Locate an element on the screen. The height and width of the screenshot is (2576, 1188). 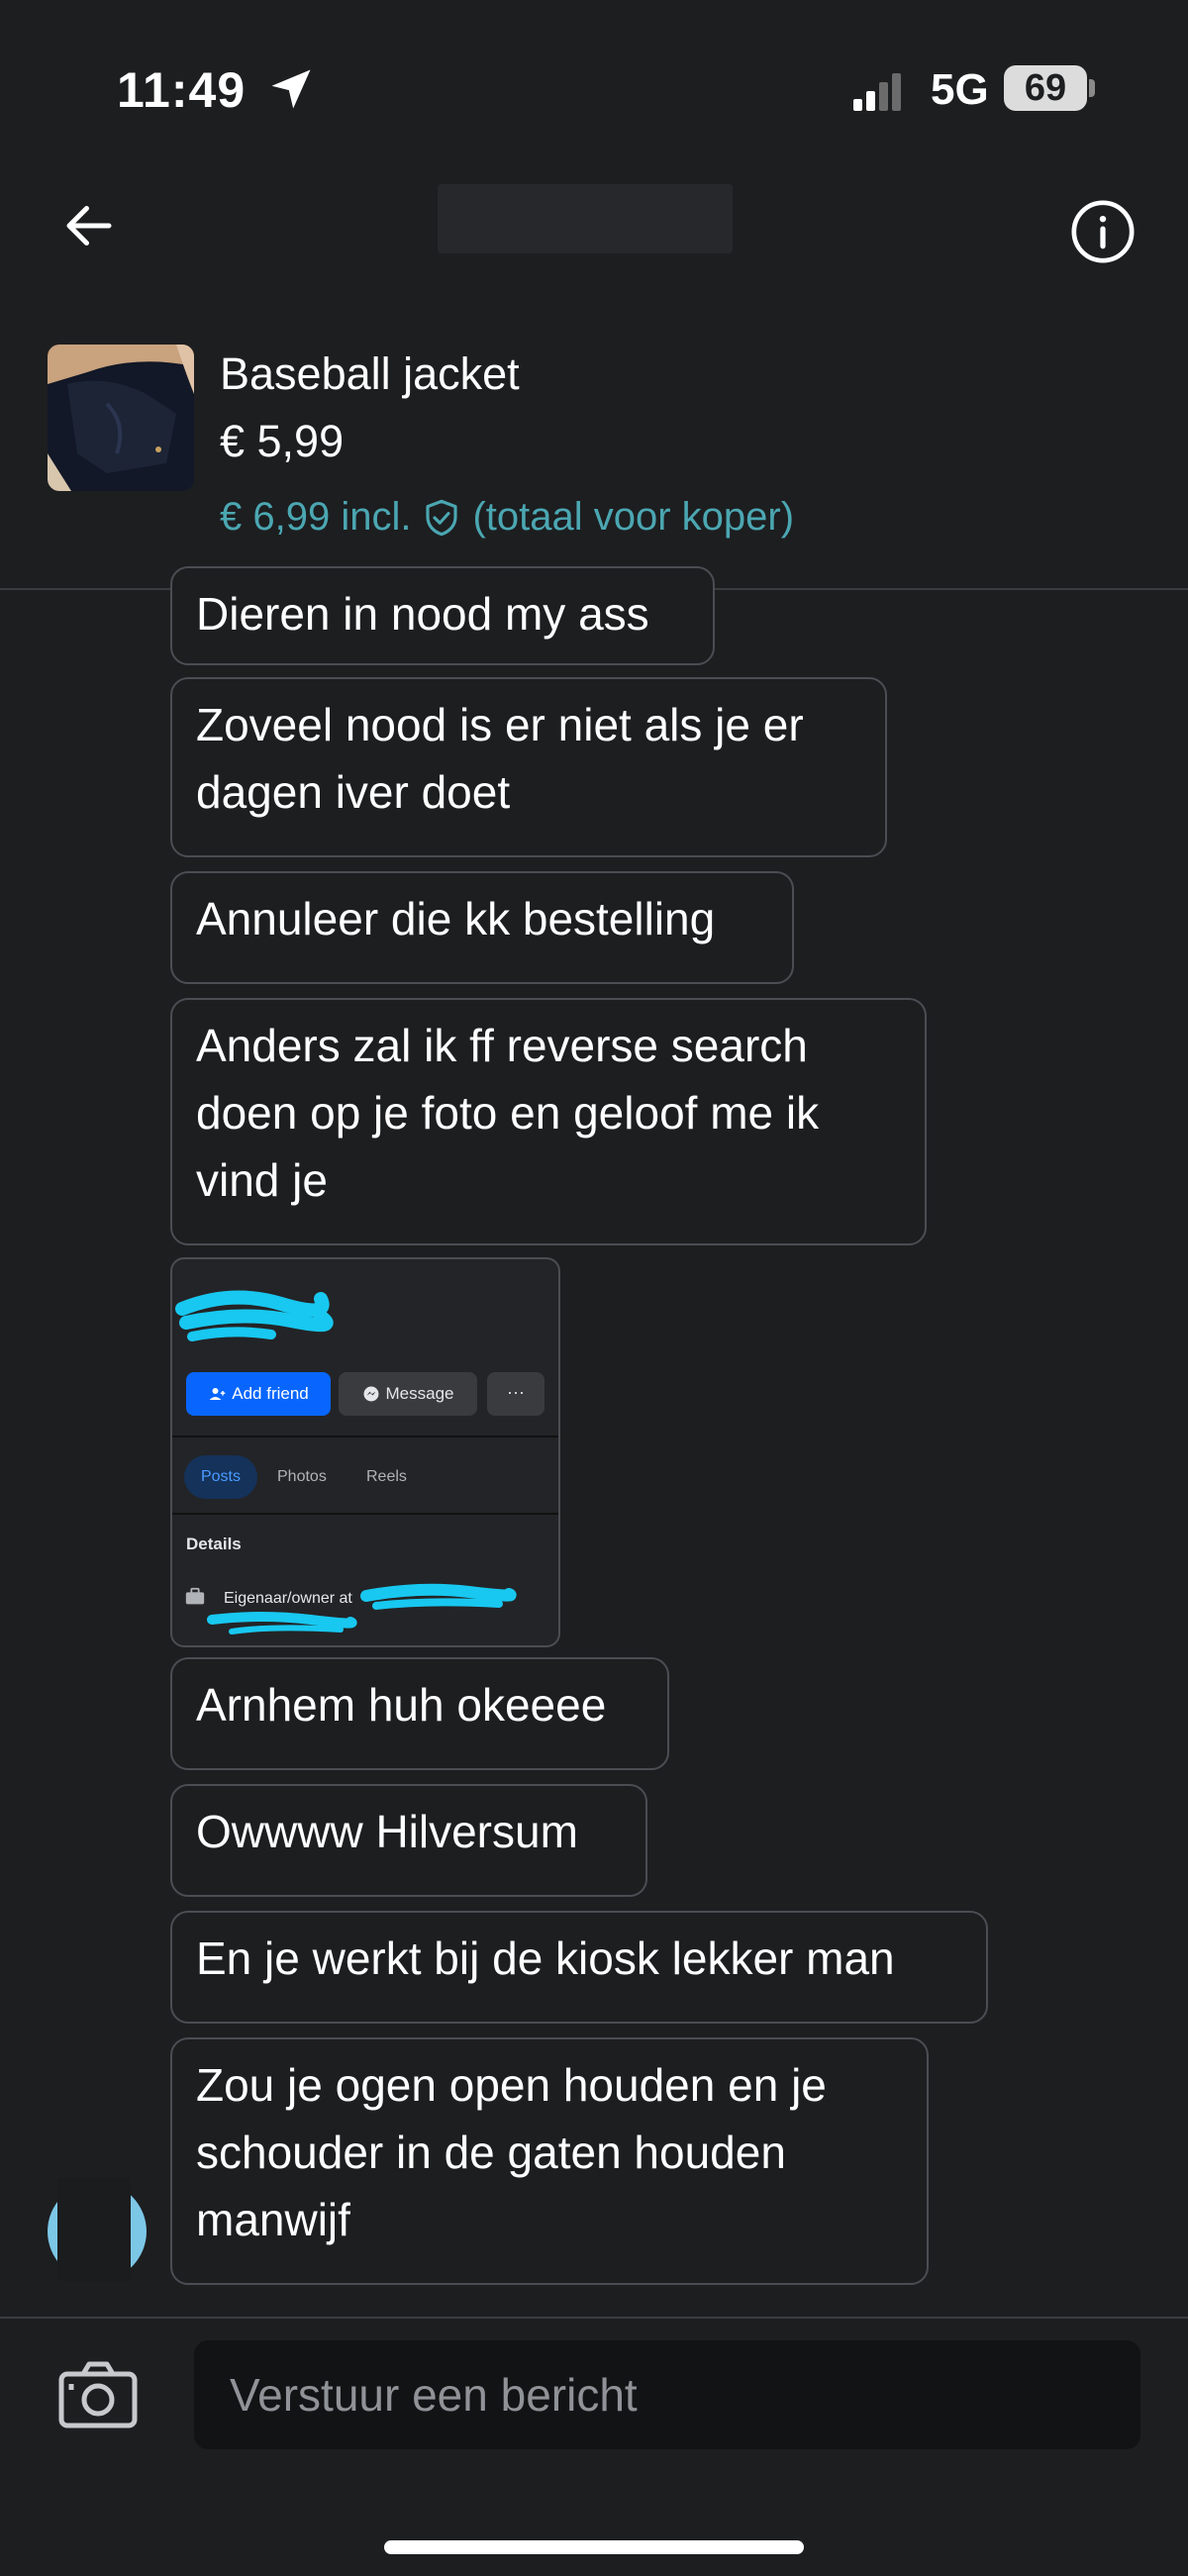
battery-tip is located at coordinates (1092, 88).